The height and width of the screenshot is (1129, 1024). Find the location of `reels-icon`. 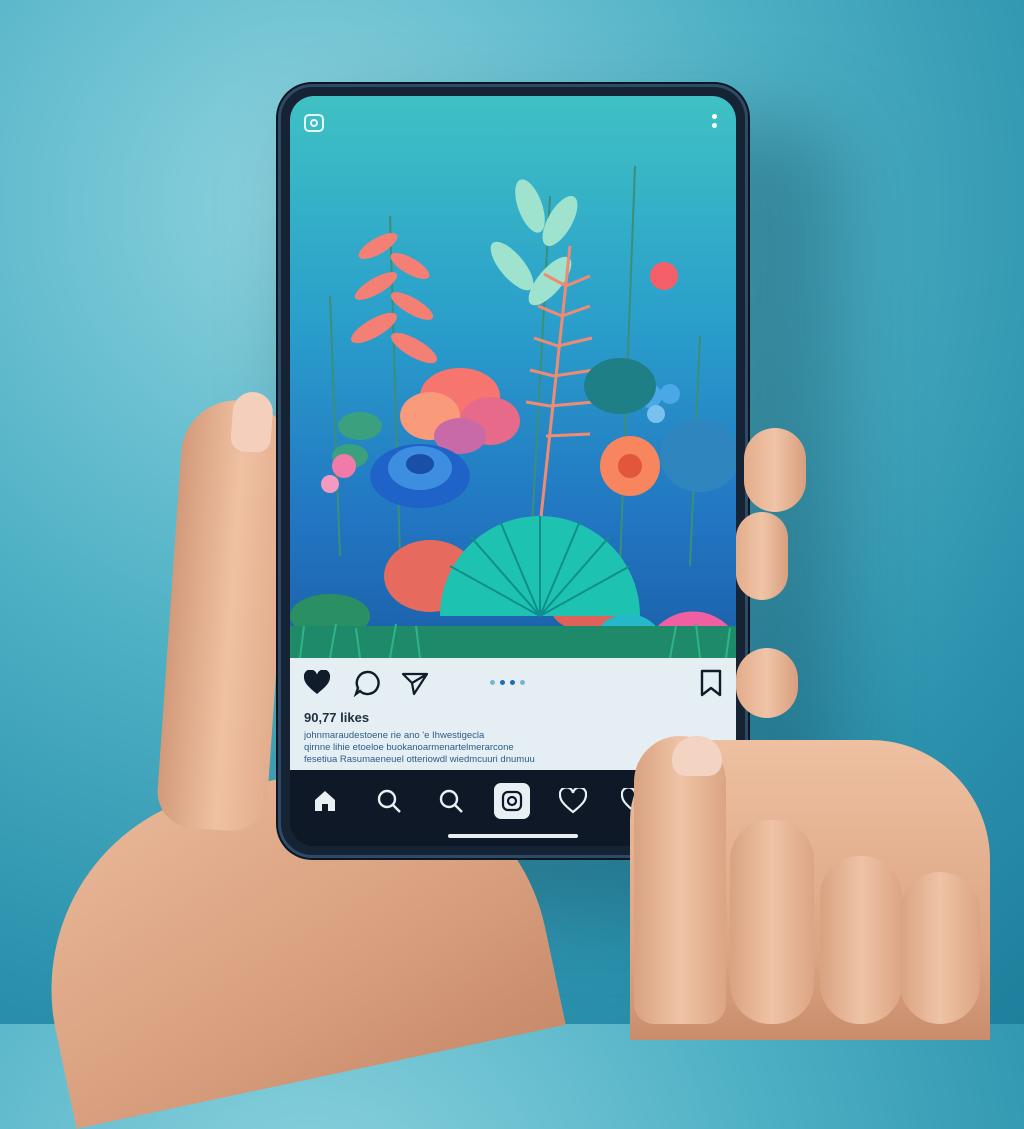

reels-icon is located at coordinates (512, 801).